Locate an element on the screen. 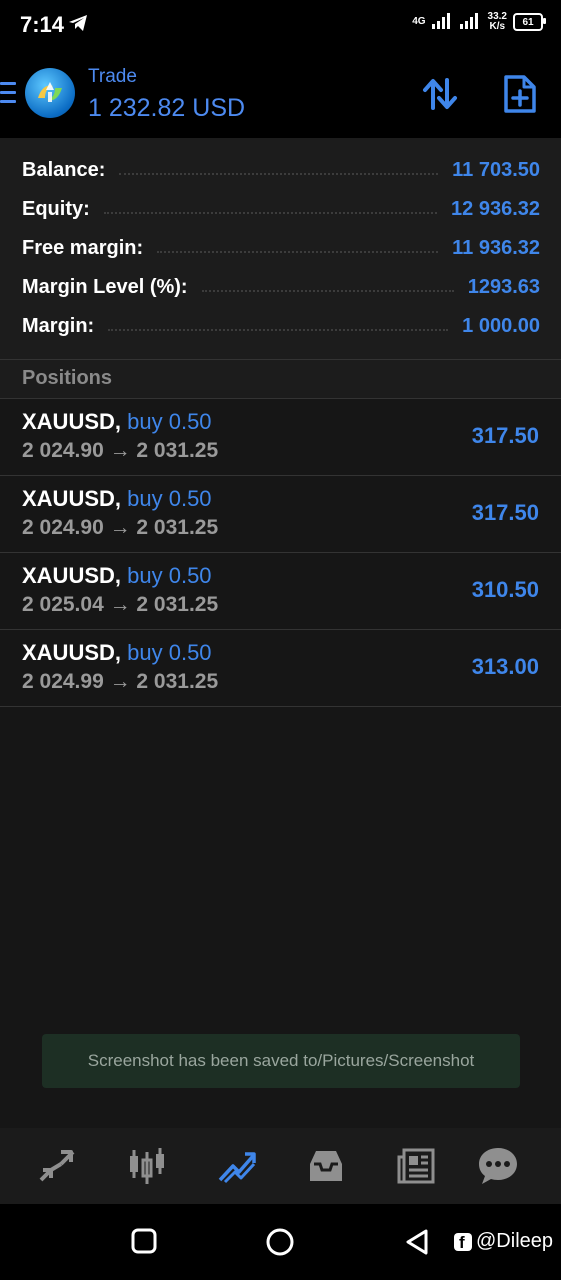 This screenshot has height=1280, width=561. profit-total: 1 232.82 USD is located at coordinates (167, 108).